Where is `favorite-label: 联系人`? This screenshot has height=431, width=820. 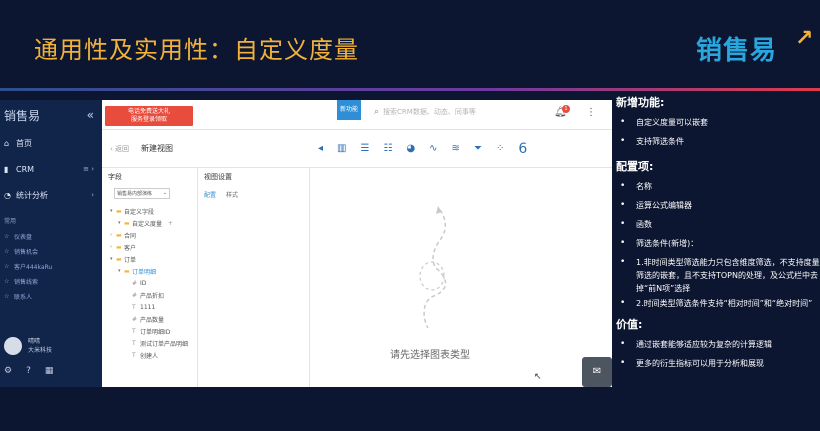
favorite-label: 联系人 is located at coordinates (23, 297).